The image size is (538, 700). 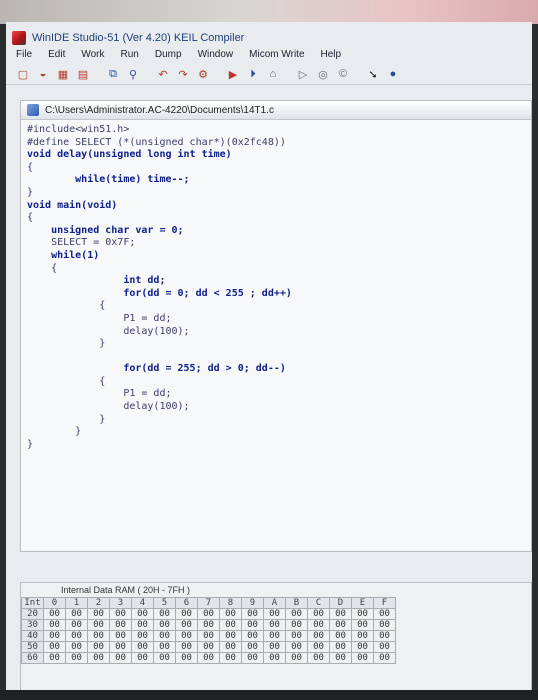 What do you see at coordinates (373, 74) in the screenshot?
I see `arrow-icon: ➘` at bounding box center [373, 74].